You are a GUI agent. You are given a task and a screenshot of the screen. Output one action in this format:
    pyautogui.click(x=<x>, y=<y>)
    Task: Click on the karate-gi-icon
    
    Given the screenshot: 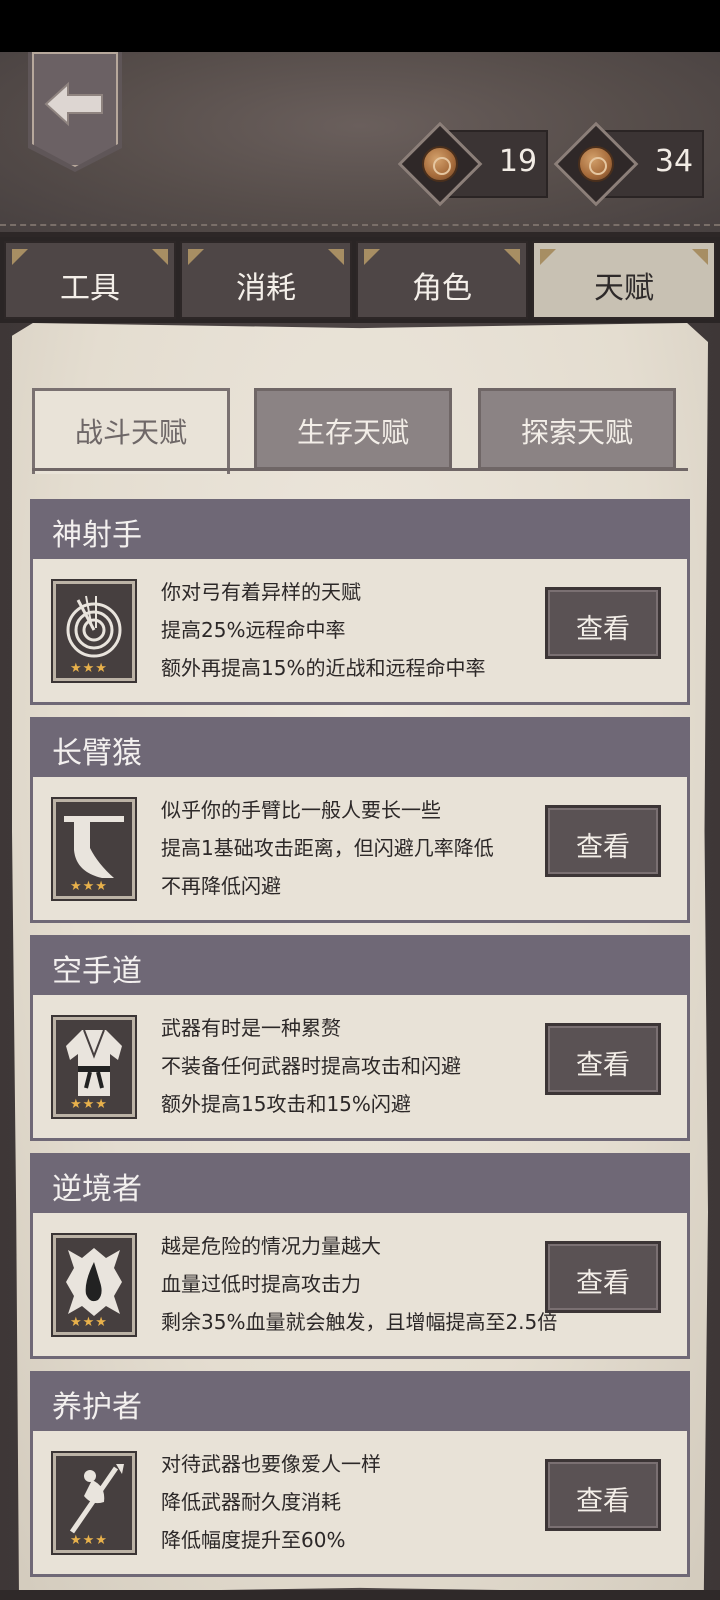 What is the action you would take?
    pyautogui.click(x=94, y=1062)
    